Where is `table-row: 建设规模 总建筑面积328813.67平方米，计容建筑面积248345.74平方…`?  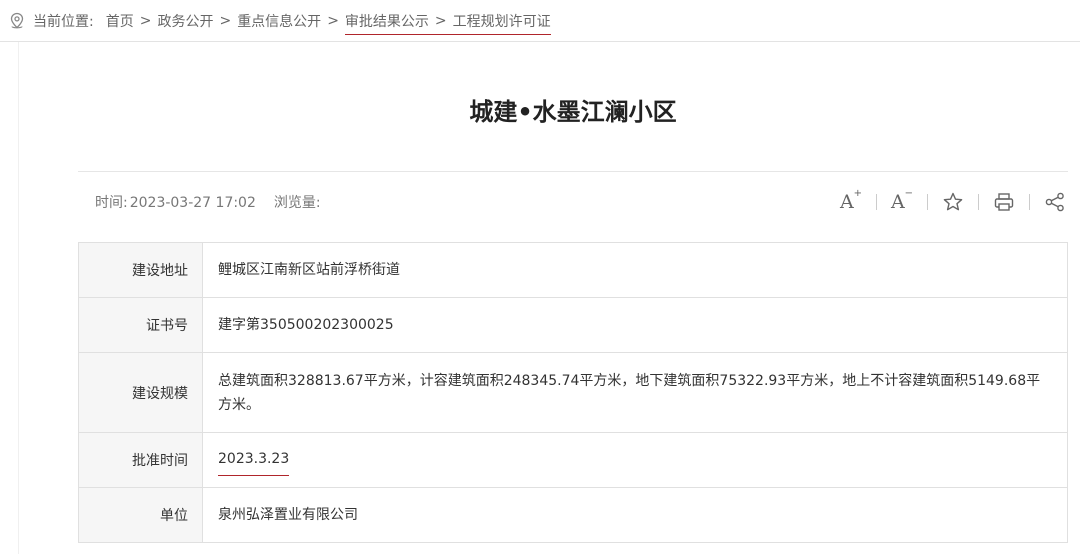
table-row: 建设规模 总建筑面积328813.67平方米，计容建筑面积248345.74平方… is located at coordinates (573, 392).